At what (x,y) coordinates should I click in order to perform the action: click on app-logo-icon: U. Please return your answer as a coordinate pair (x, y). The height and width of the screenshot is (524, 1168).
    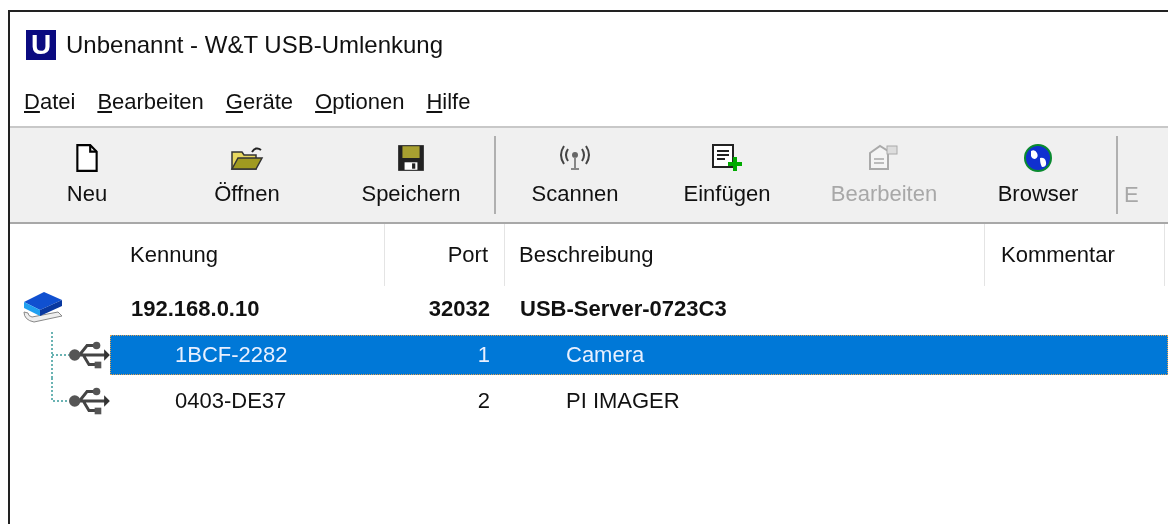
    Looking at the image, I should click on (41, 45).